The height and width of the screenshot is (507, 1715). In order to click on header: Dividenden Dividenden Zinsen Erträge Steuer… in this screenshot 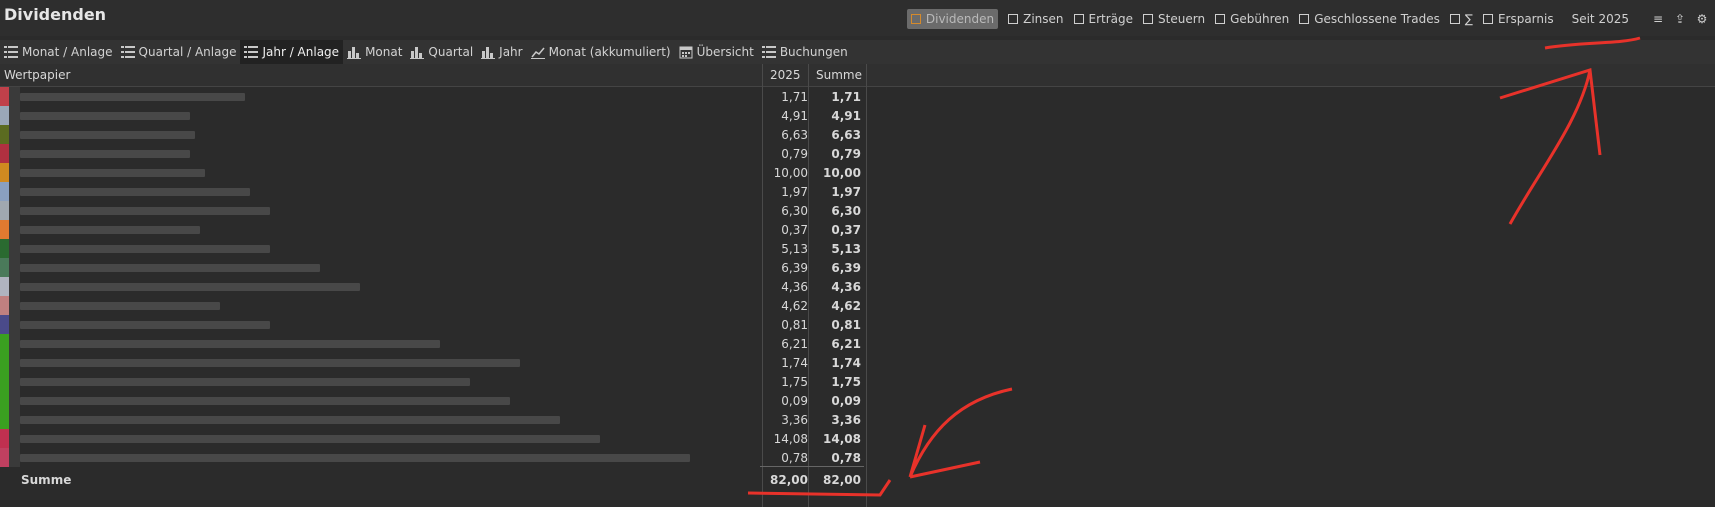, I will do `click(857, 18)`.